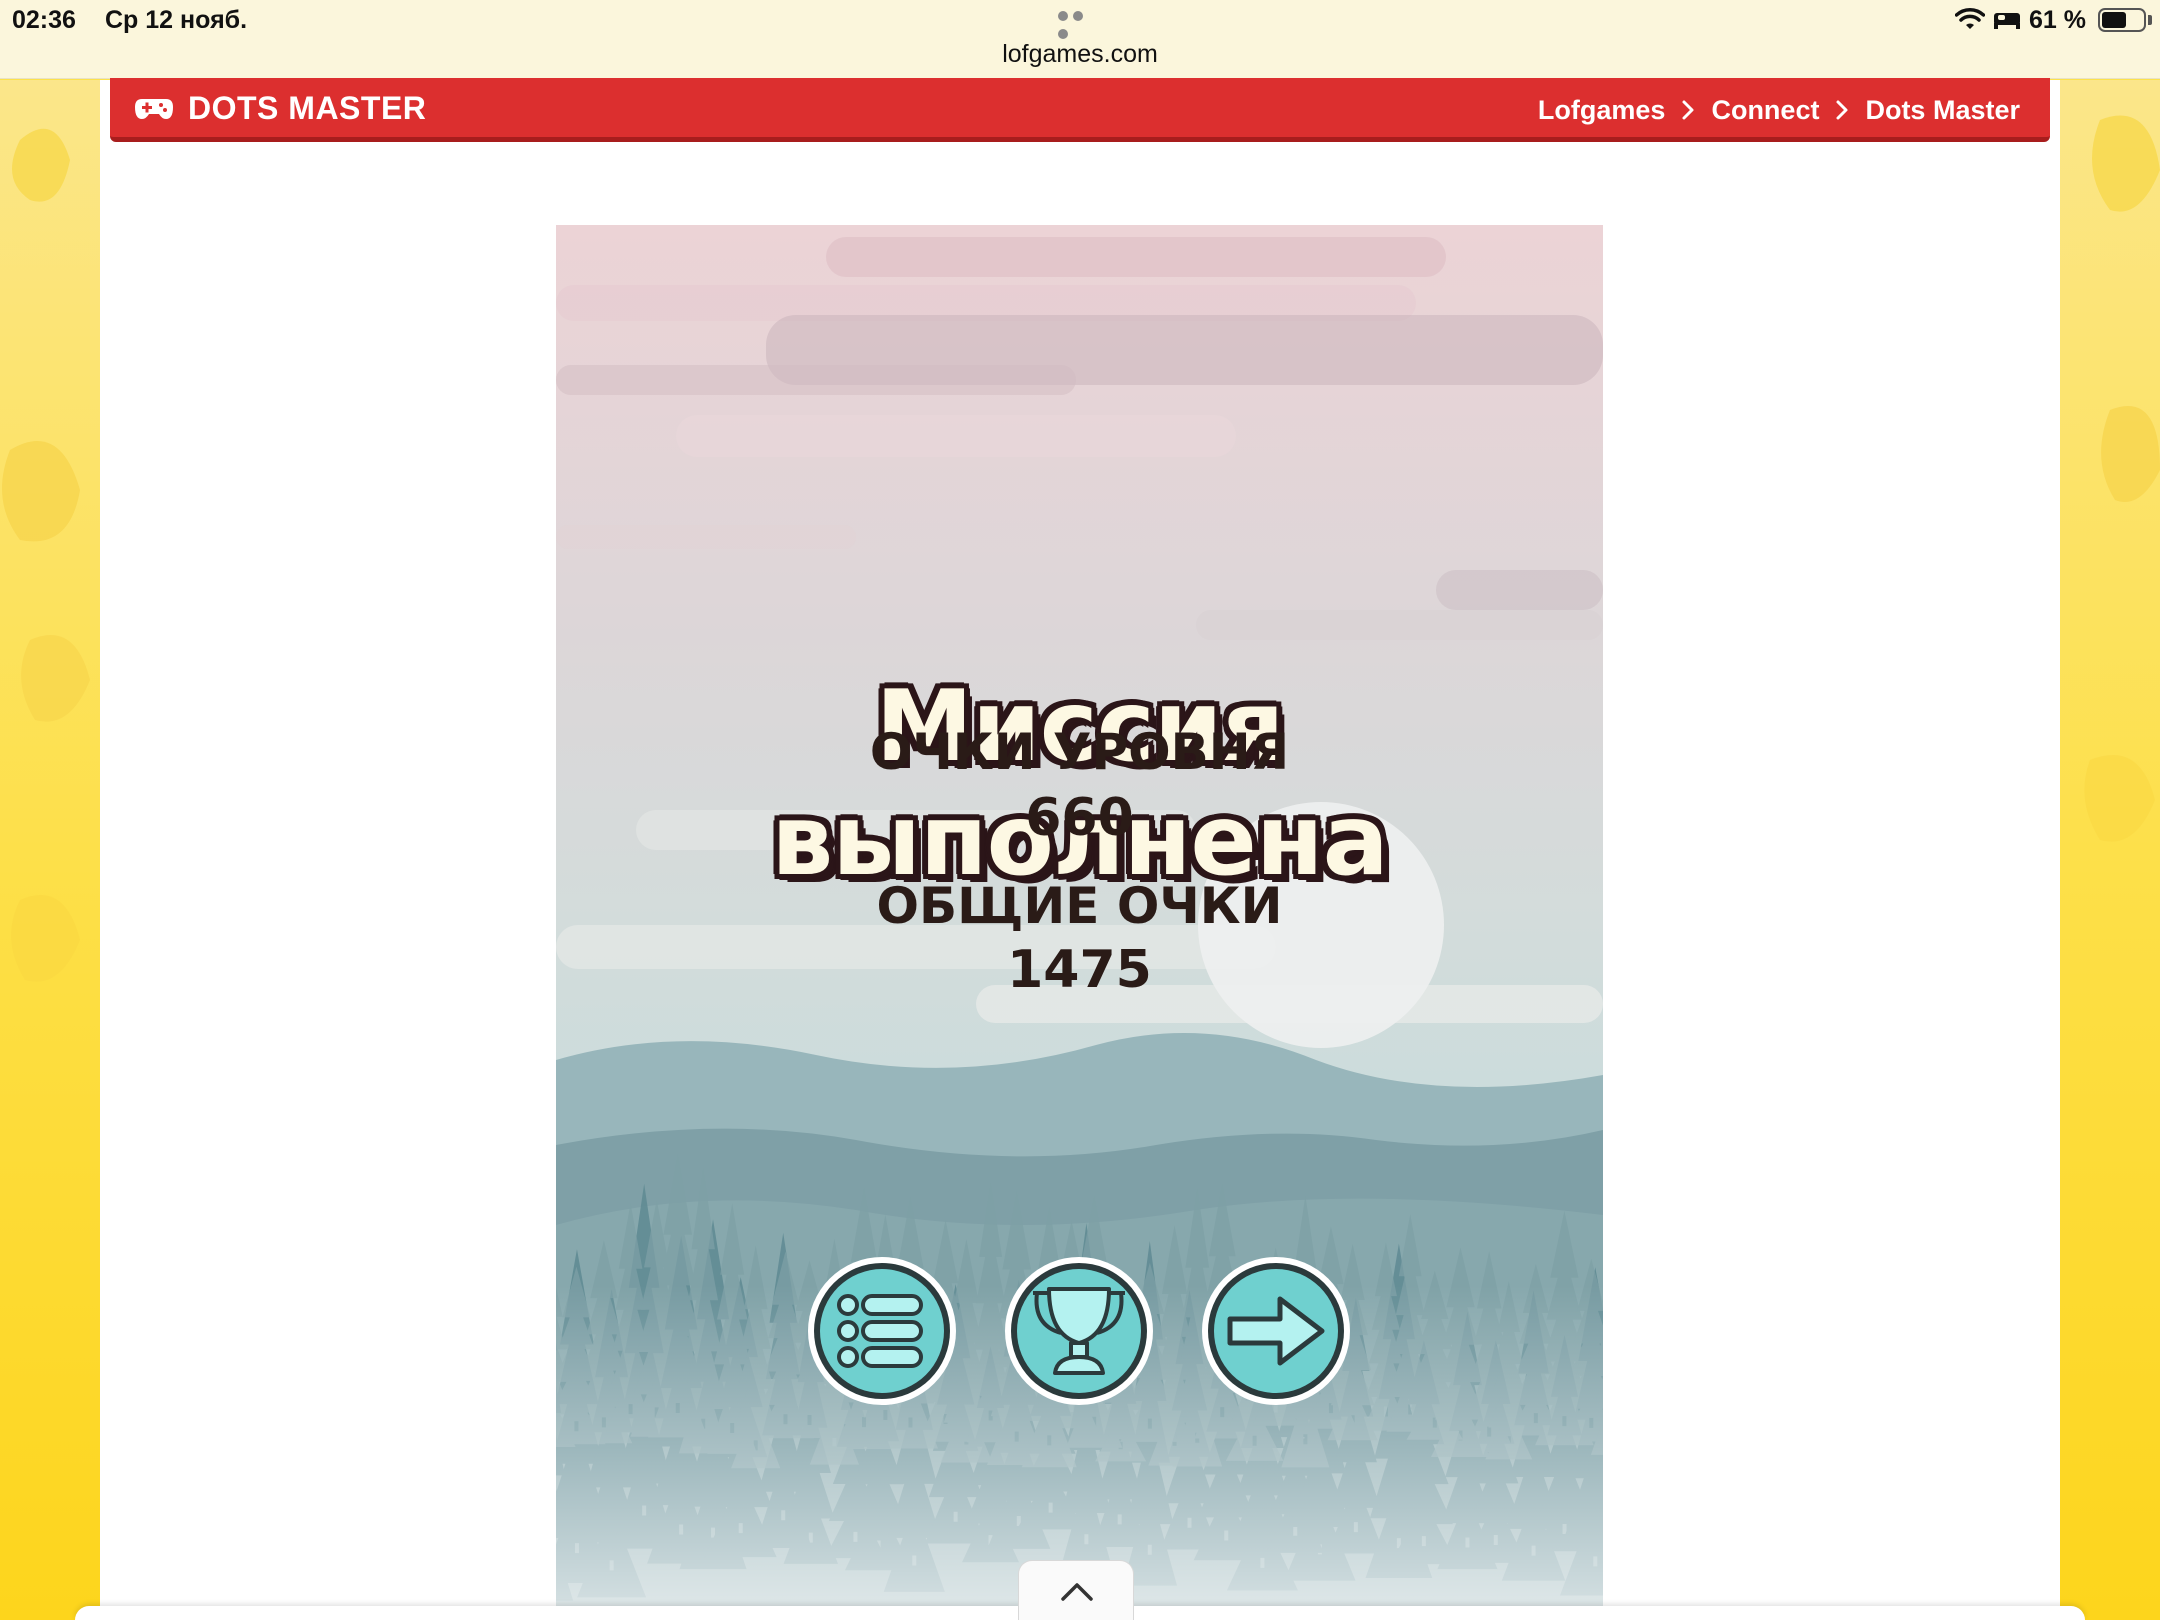 The width and height of the screenshot is (2160, 1620). What do you see at coordinates (1602, 110) in the screenshot?
I see `breadcrumb-lofgames: Lofgames` at bounding box center [1602, 110].